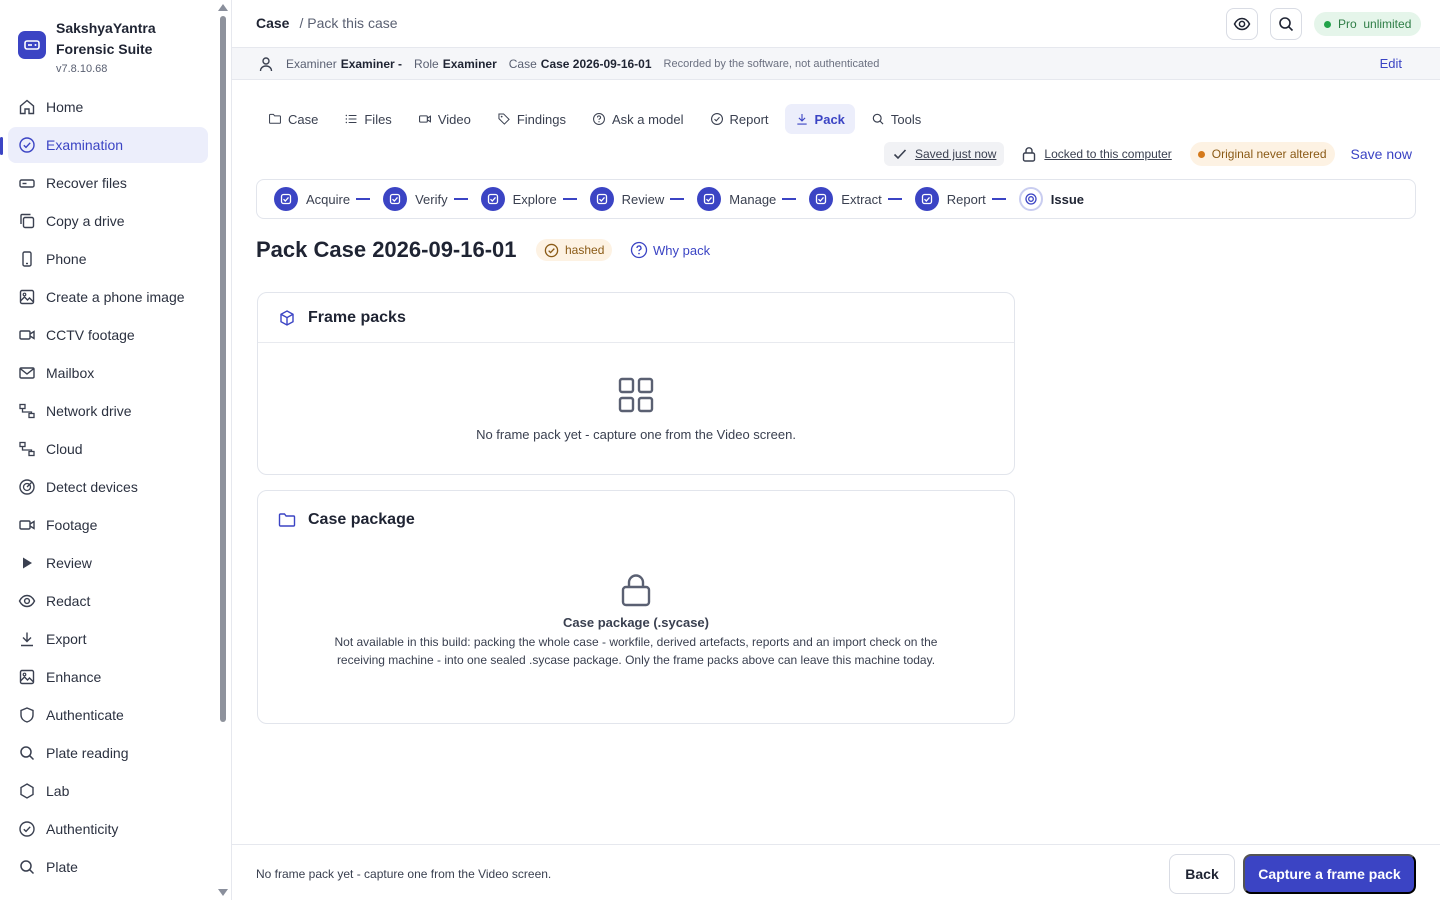  Describe the element at coordinates (1286, 24) in the screenshot. I see `search-button` at that location.